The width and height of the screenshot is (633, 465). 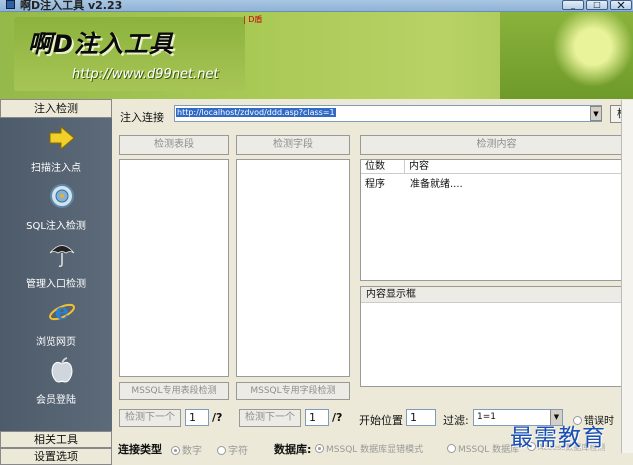 I want to click on close-button, so click(x=621, y=5).